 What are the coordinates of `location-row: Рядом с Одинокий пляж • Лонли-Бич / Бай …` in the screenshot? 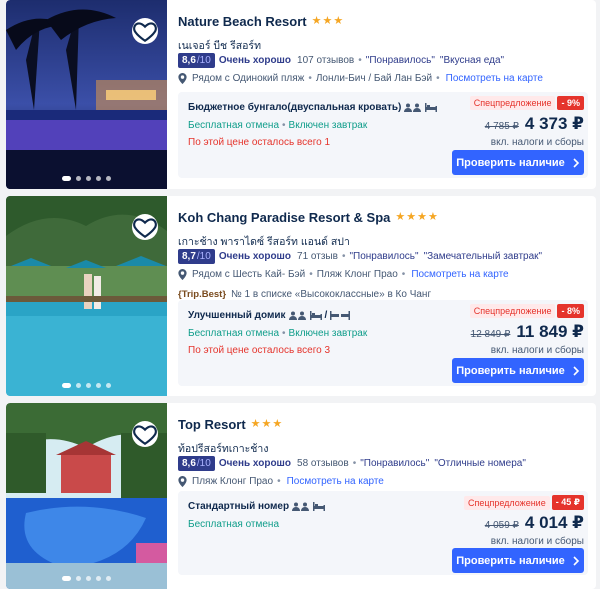 It's located at (360, 78).